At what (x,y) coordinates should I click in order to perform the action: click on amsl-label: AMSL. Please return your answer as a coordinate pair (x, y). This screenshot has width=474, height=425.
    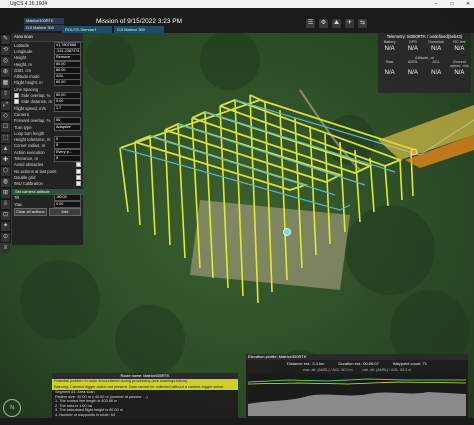
    Looking at the image, I should click on (413, 62).